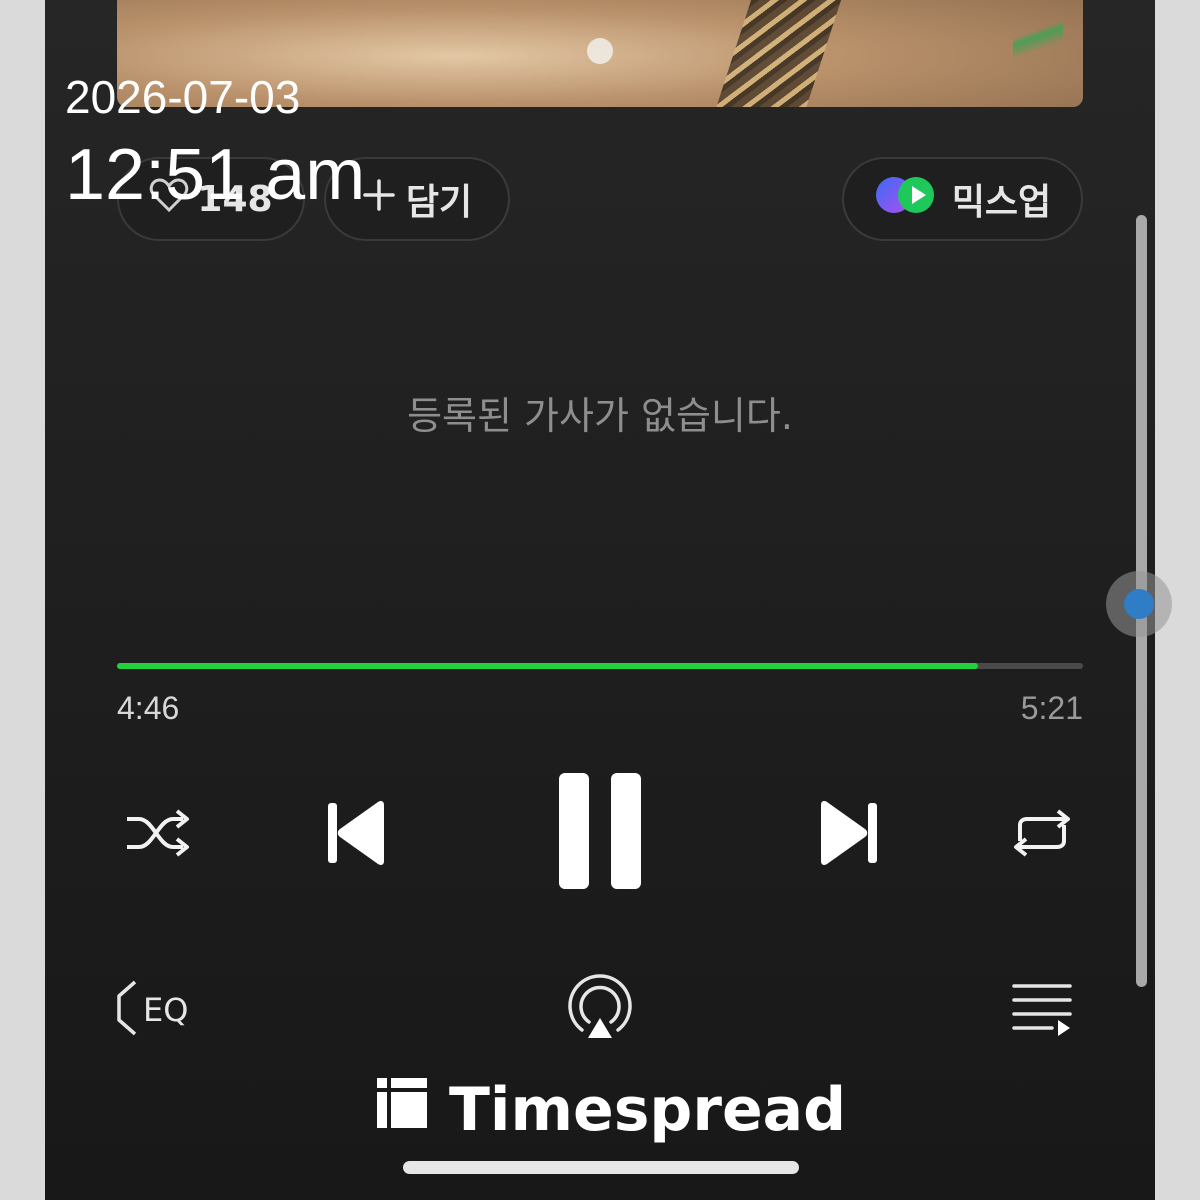  Describe the element at coordinates (165, 1010) in the screenshot. I see `svg-text: EQ` at that location.